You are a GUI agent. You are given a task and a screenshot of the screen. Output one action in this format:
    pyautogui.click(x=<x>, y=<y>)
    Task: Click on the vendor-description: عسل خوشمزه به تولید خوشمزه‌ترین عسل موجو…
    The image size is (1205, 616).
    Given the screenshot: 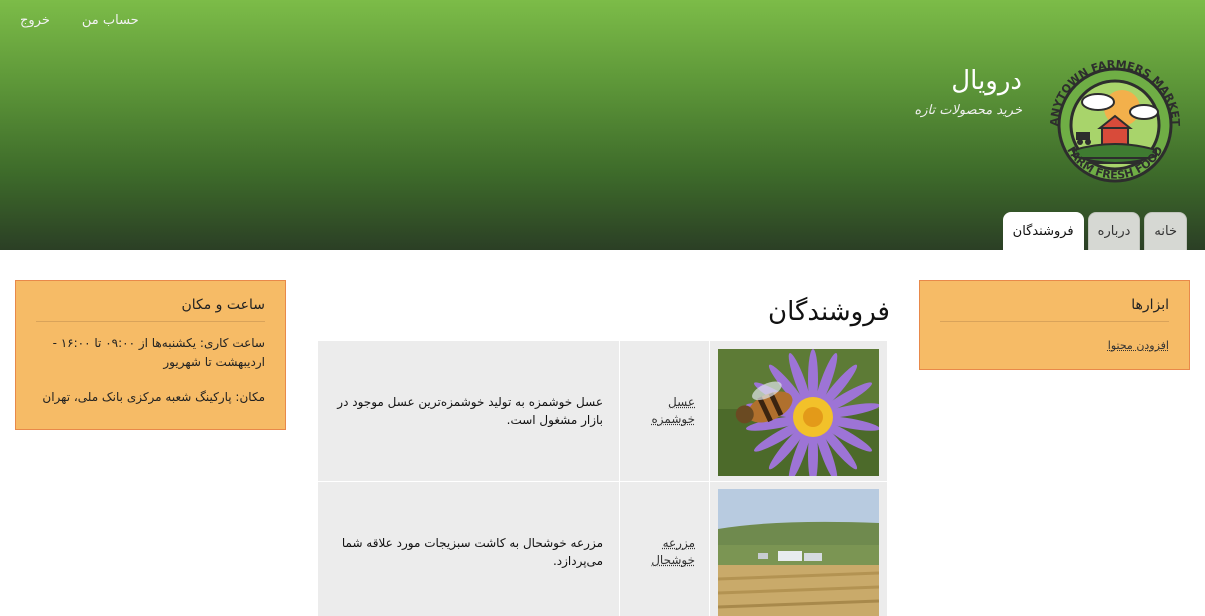 What is the action you would take?
    pyautogui.click(x=468, y=411)
    